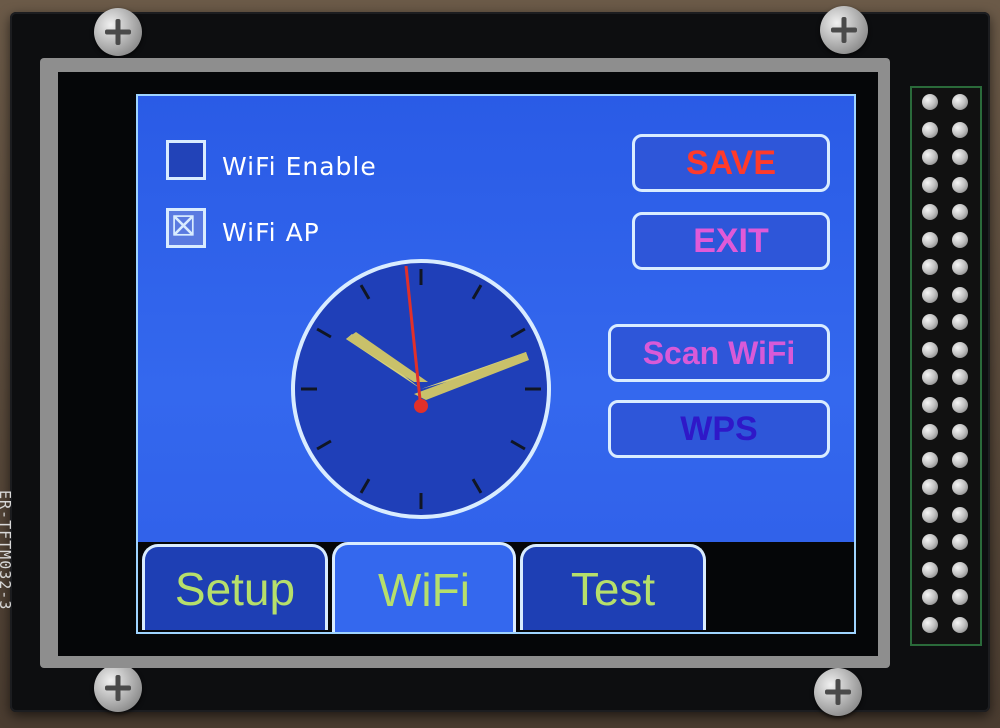  I want to click on save-button: SAVE, so click(731, 163).